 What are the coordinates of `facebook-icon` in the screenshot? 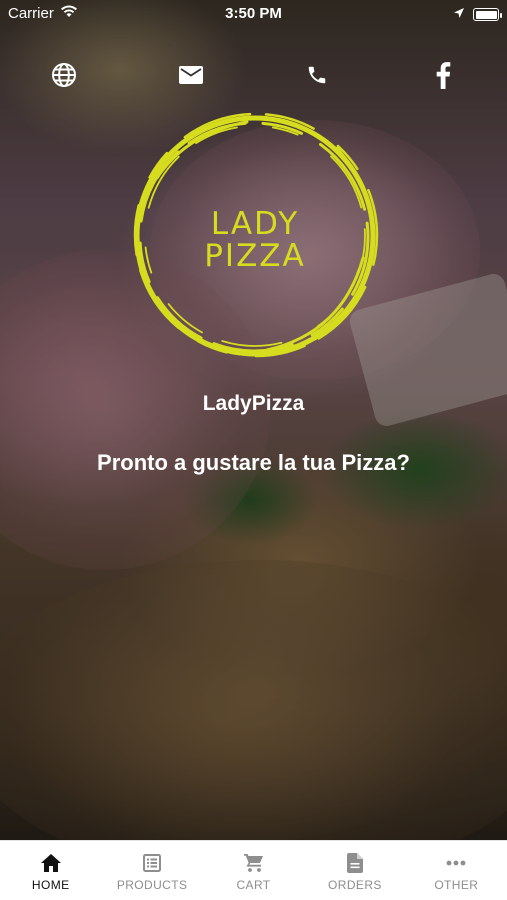 It's located at (443, 75).